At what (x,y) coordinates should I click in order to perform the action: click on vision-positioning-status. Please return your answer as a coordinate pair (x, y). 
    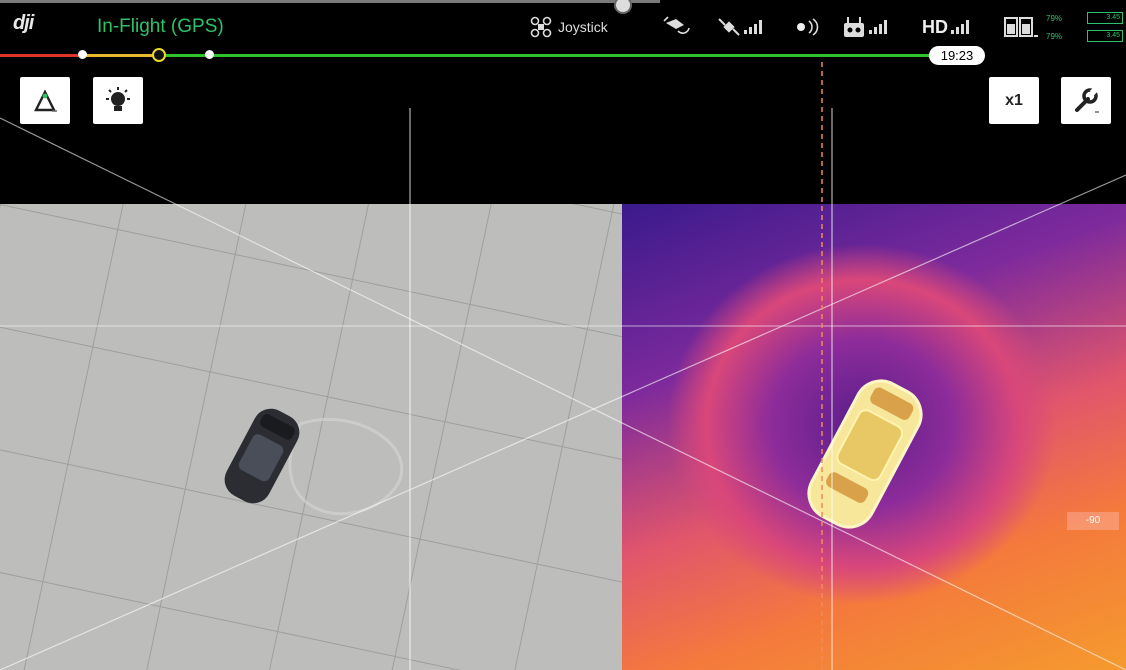
    Looking at the image, I should click on (808, 27).